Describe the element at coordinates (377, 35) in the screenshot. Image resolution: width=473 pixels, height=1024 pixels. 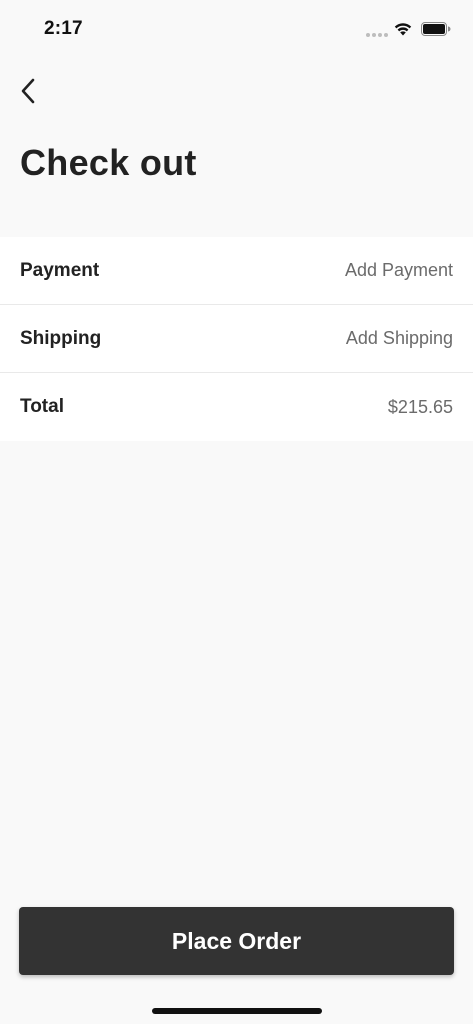
I see `cellular-signal-icon` at that location.